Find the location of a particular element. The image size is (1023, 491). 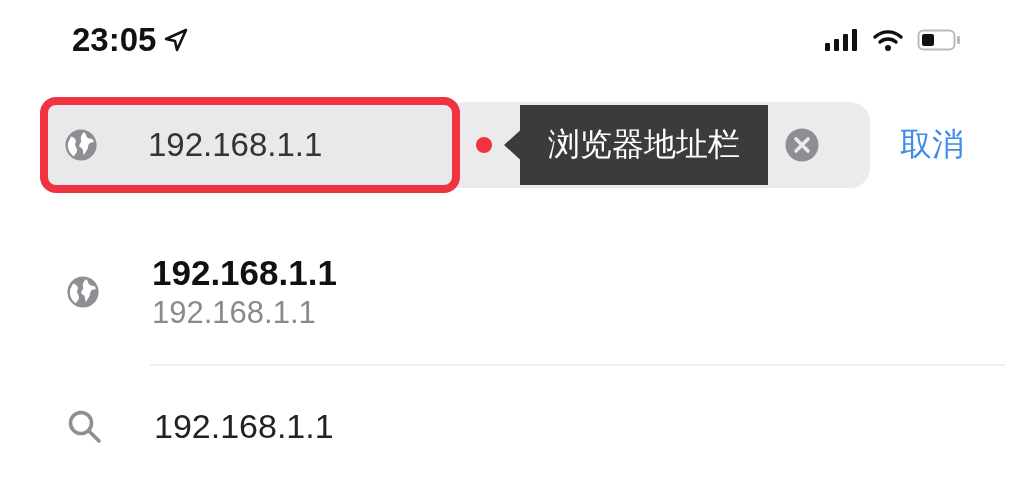

wifi-icon is located at coordinates (888, 40).